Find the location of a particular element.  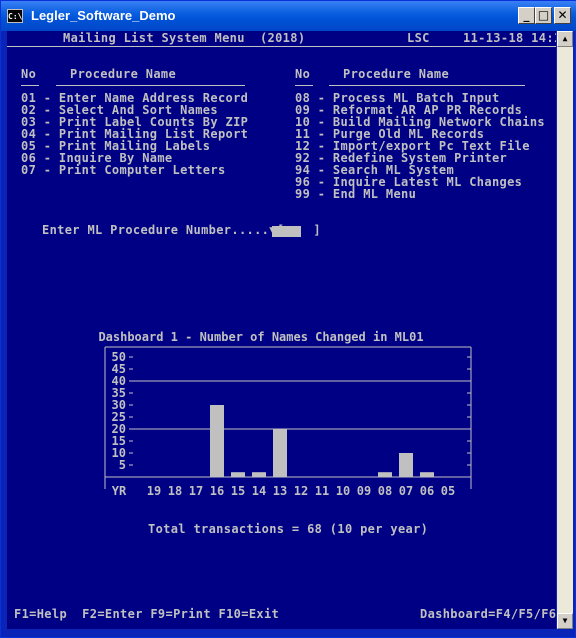

function-keys: F1=Help F2=Enter F9=Print F10=Exit is located at coordinates (147, 614).